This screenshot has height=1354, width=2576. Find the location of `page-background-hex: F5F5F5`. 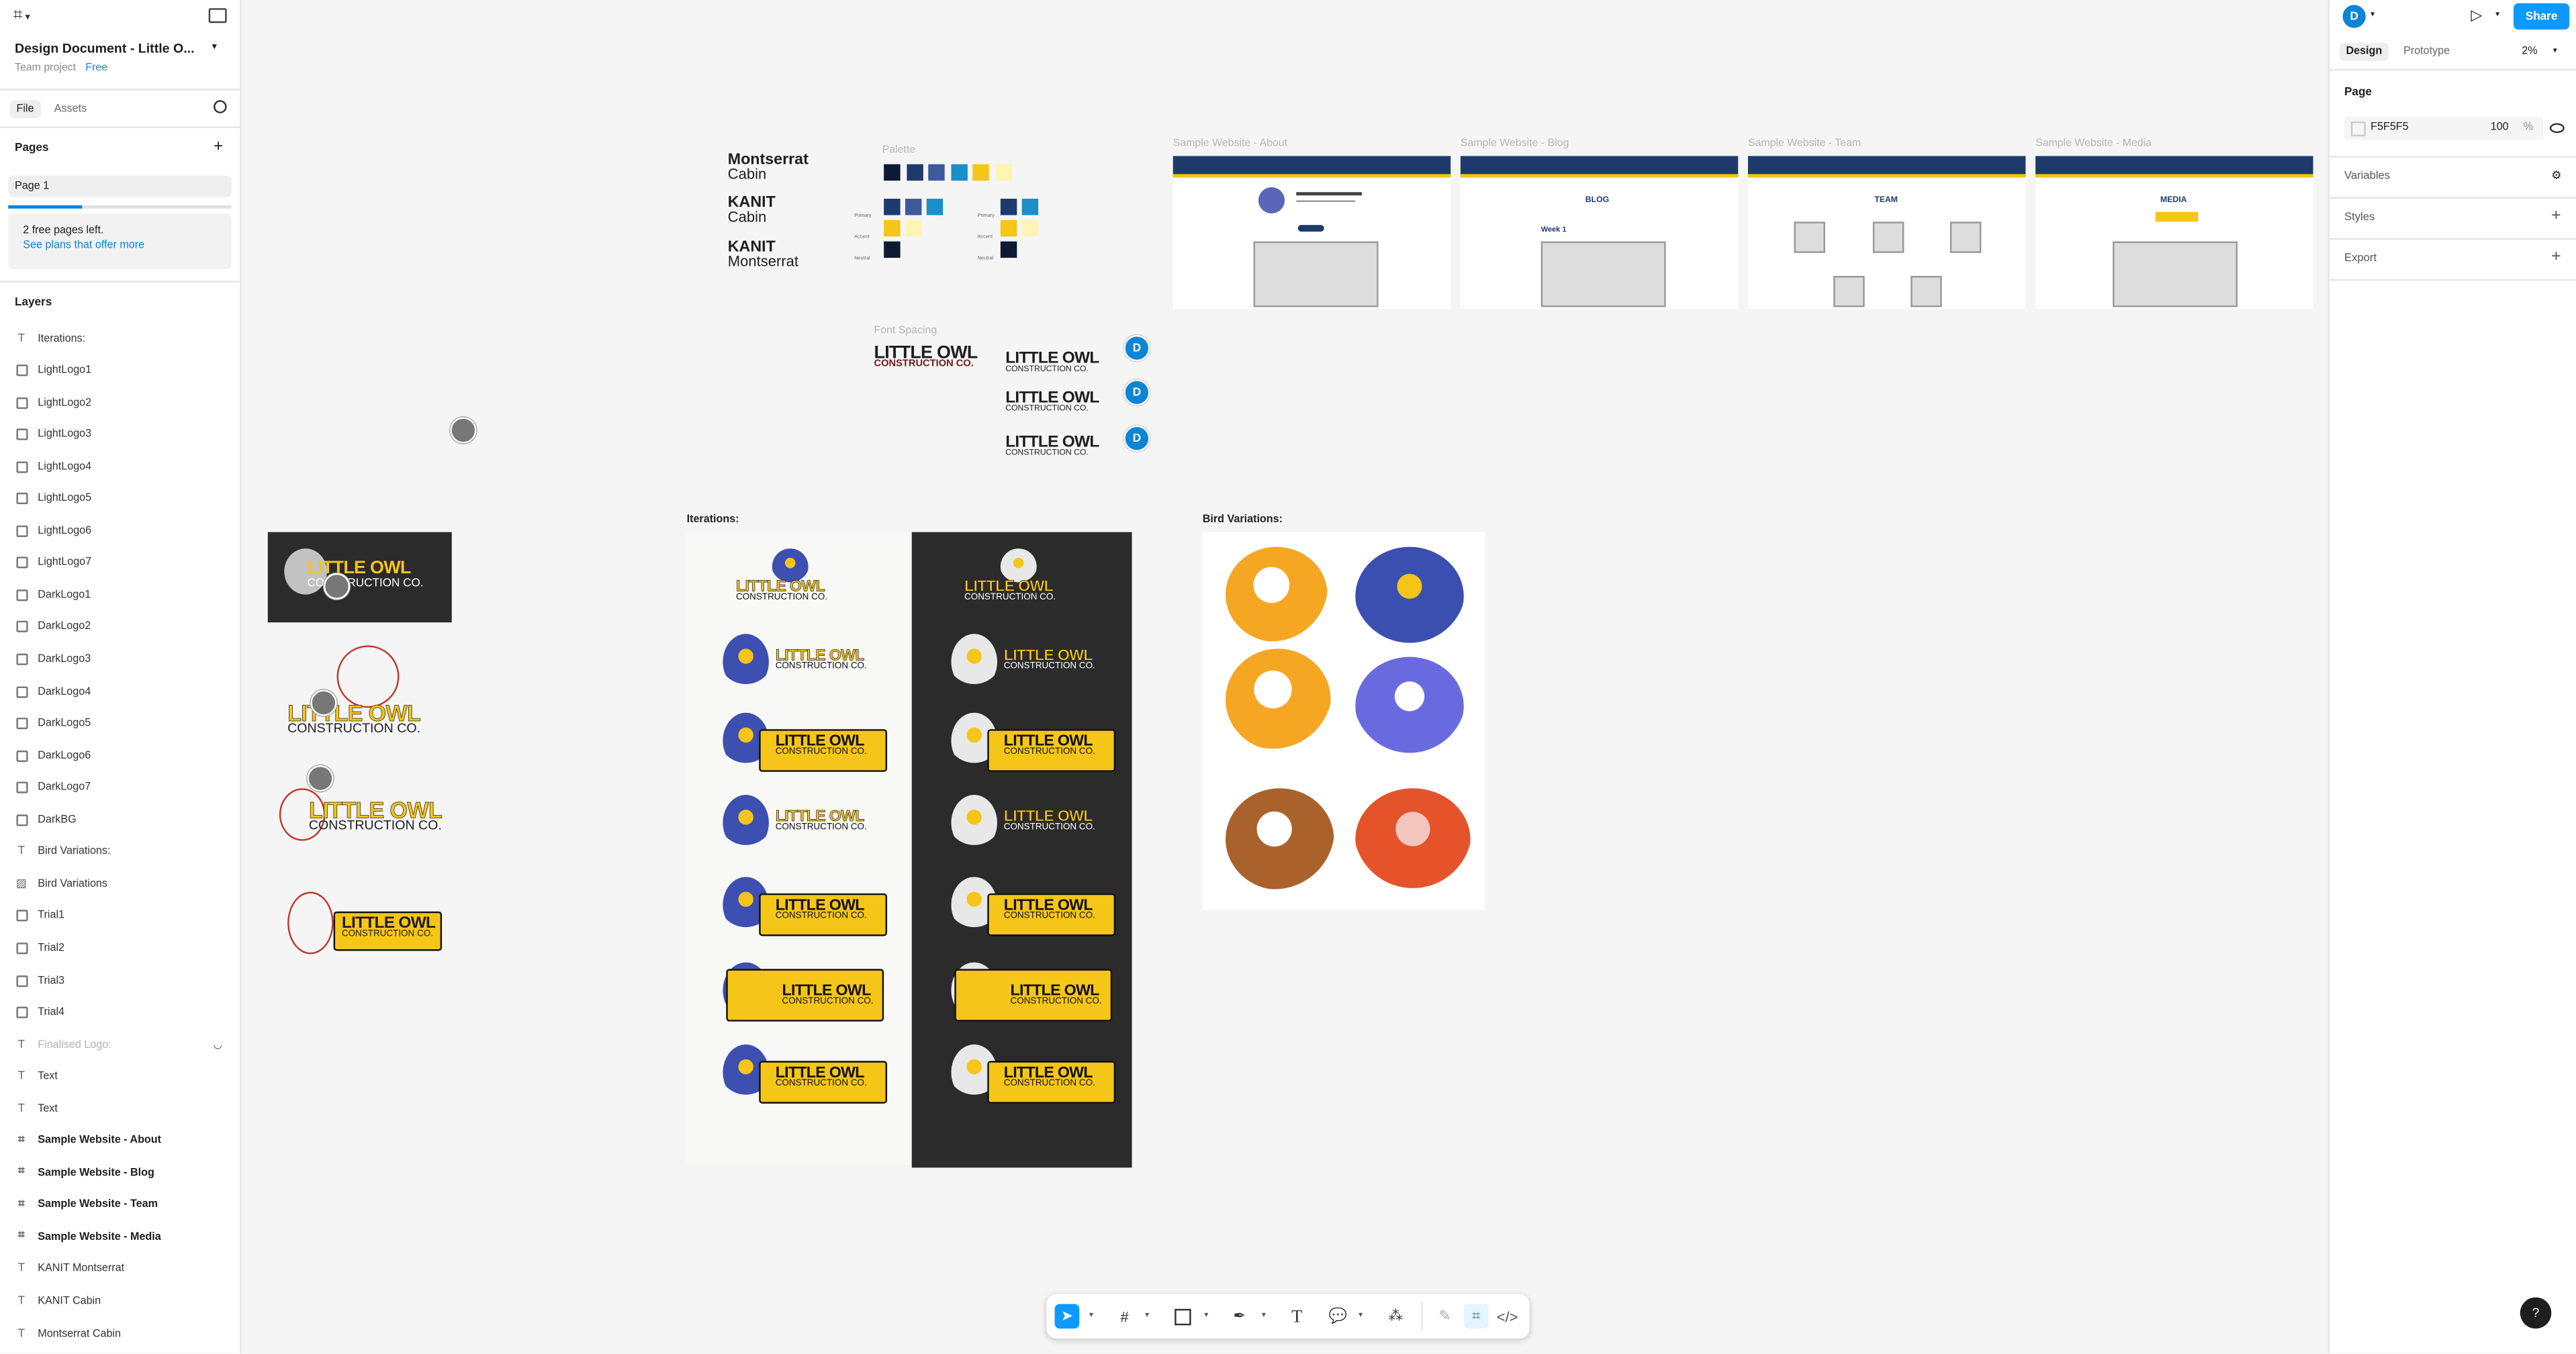

page-background-hex: F5F5F5 is located at coordinates (2389, 127).